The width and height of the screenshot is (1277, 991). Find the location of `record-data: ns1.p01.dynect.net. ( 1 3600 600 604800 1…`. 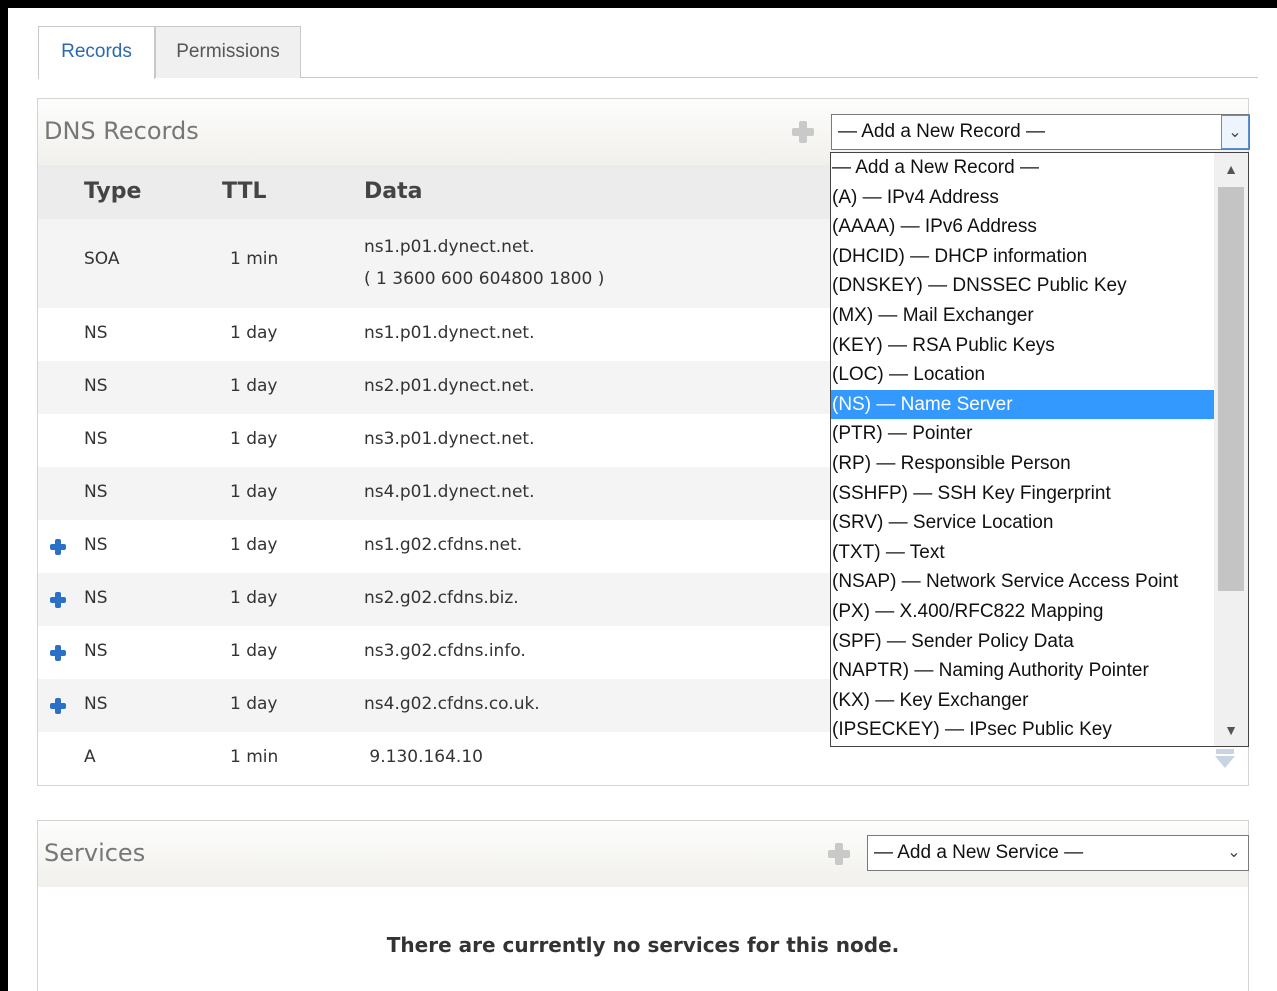

record-data: ns1.p01.dynect.net. ( 1 3600 600 604800 1… is located at coordinates (484, 263).